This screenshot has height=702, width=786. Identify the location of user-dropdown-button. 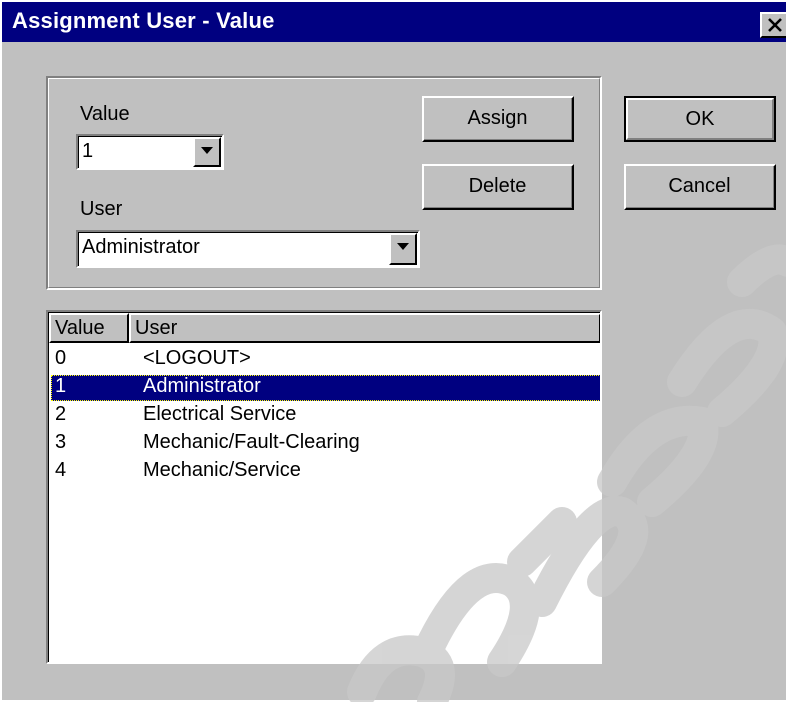
(403, 249).